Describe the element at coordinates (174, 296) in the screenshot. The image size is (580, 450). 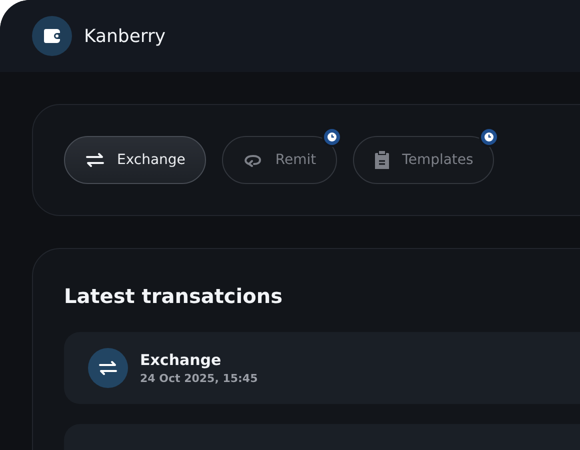
I see `section-title: Latest transatcions` at that location.